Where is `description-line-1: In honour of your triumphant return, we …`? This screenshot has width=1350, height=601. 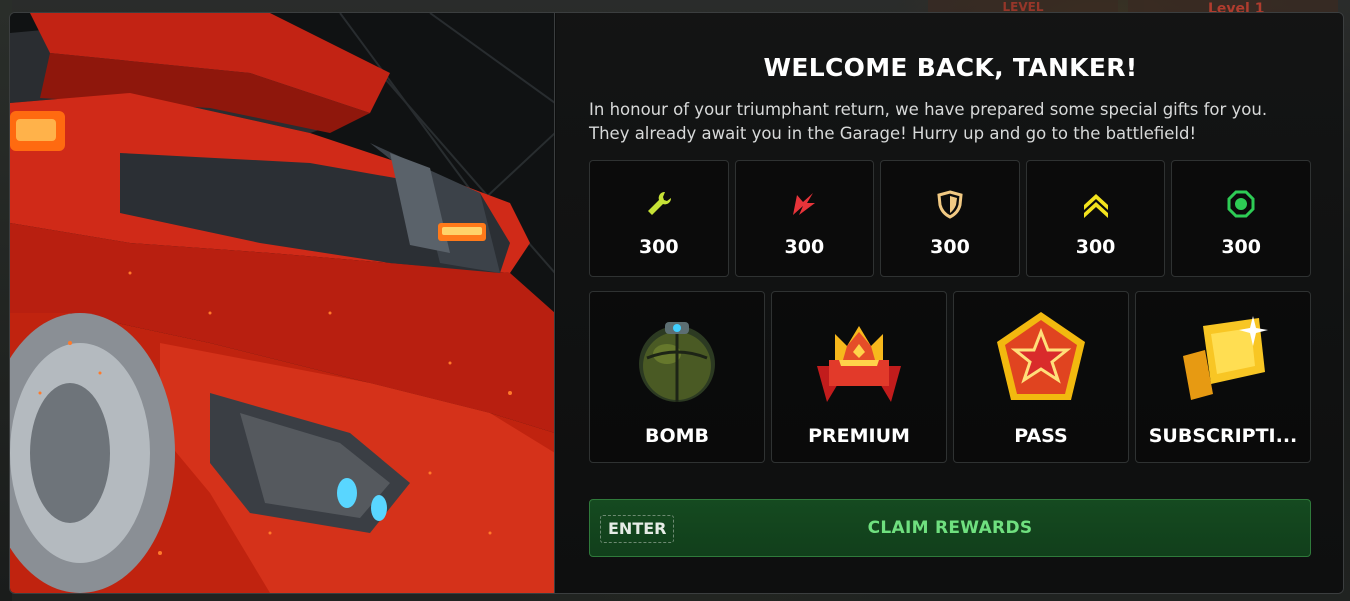 description-line-1: In honour of your triumphant return, we … is located at coordinates (928, 109).